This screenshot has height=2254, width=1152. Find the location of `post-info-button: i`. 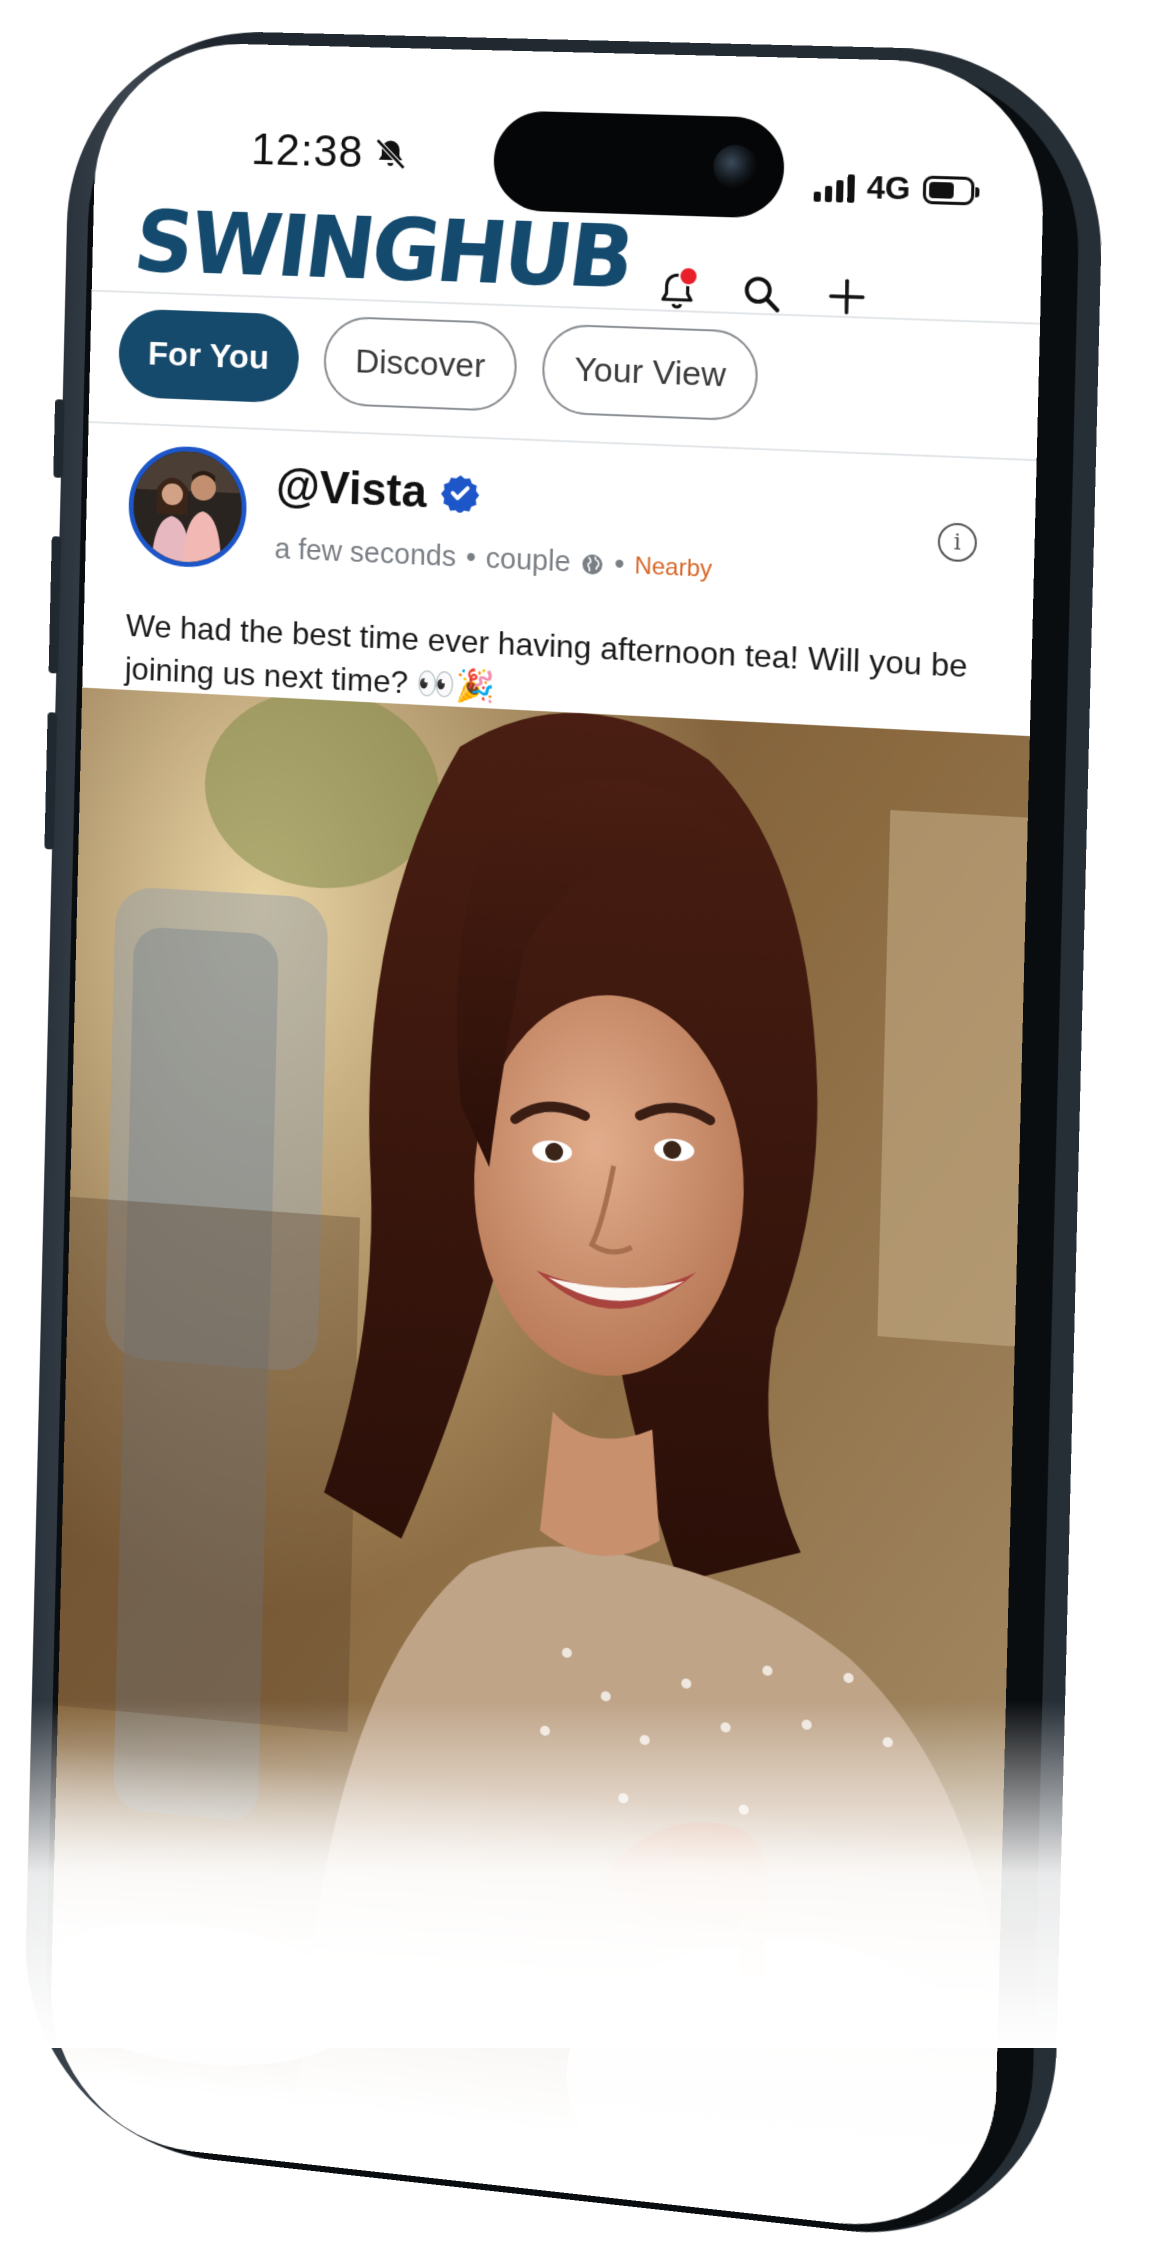

post-info-button: i is located at coordinates (957, 542).